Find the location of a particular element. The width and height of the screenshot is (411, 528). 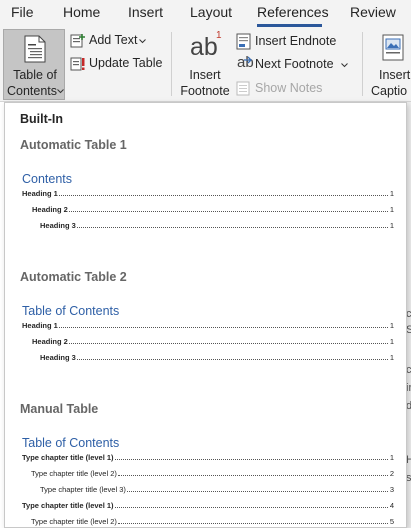

update-table-button: Update Table is located at coordinates (116, 64).